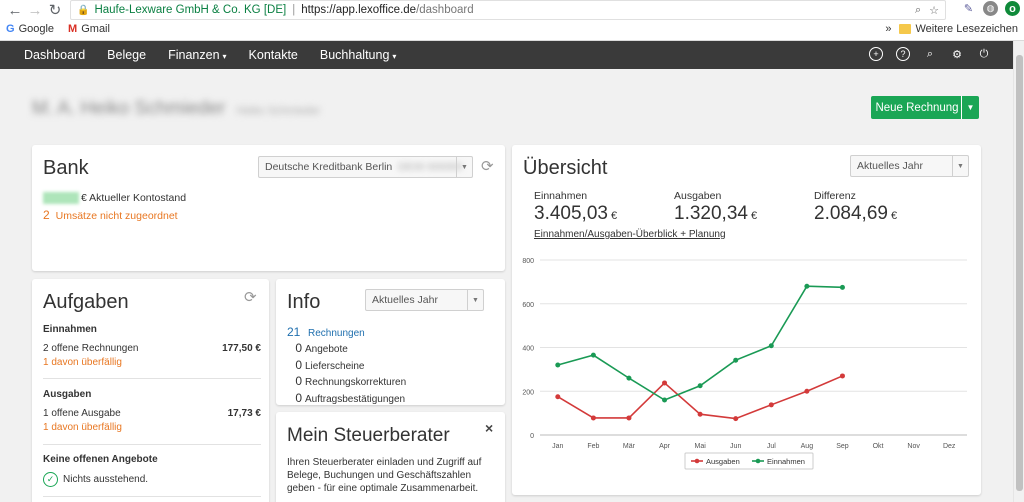  I want to click on help-icon: ?, so click(903, 54).